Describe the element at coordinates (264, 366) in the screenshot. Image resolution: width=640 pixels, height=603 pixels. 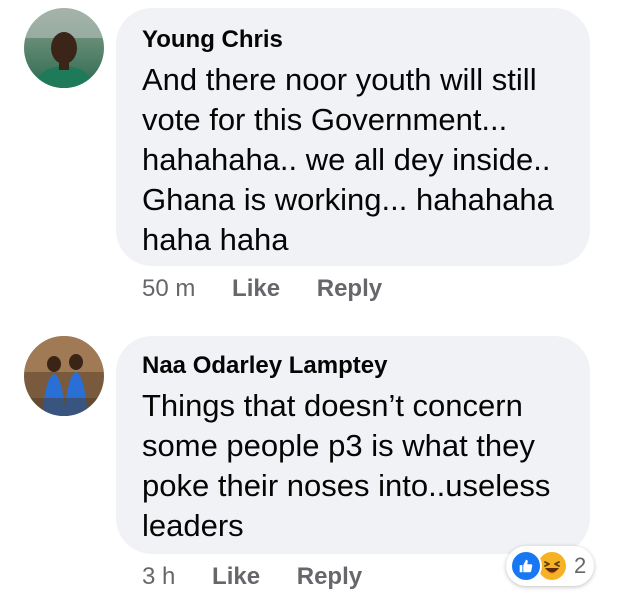
I see `comment-author: Naa Odarley Lamptey` at that location.